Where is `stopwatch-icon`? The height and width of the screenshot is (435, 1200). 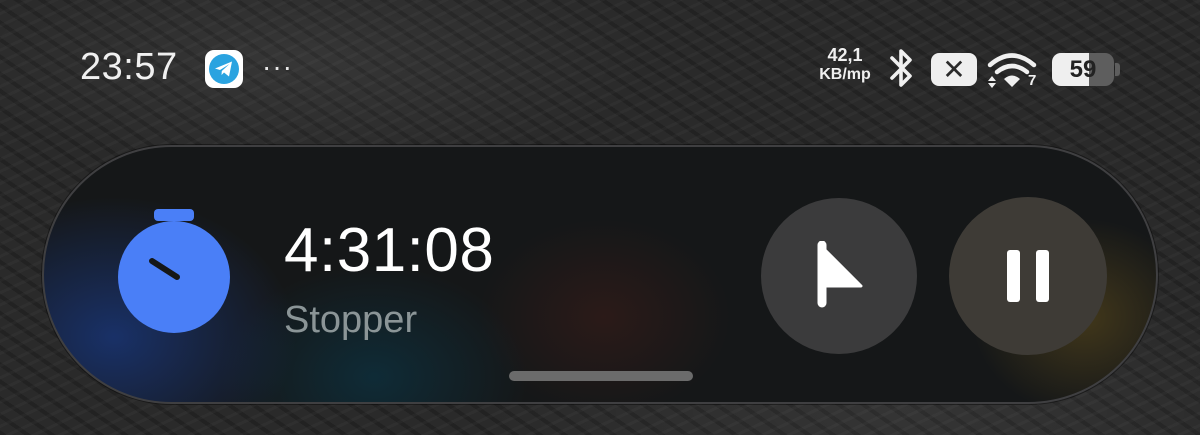
stopwatch-icon is located at coordinates (174, 274).